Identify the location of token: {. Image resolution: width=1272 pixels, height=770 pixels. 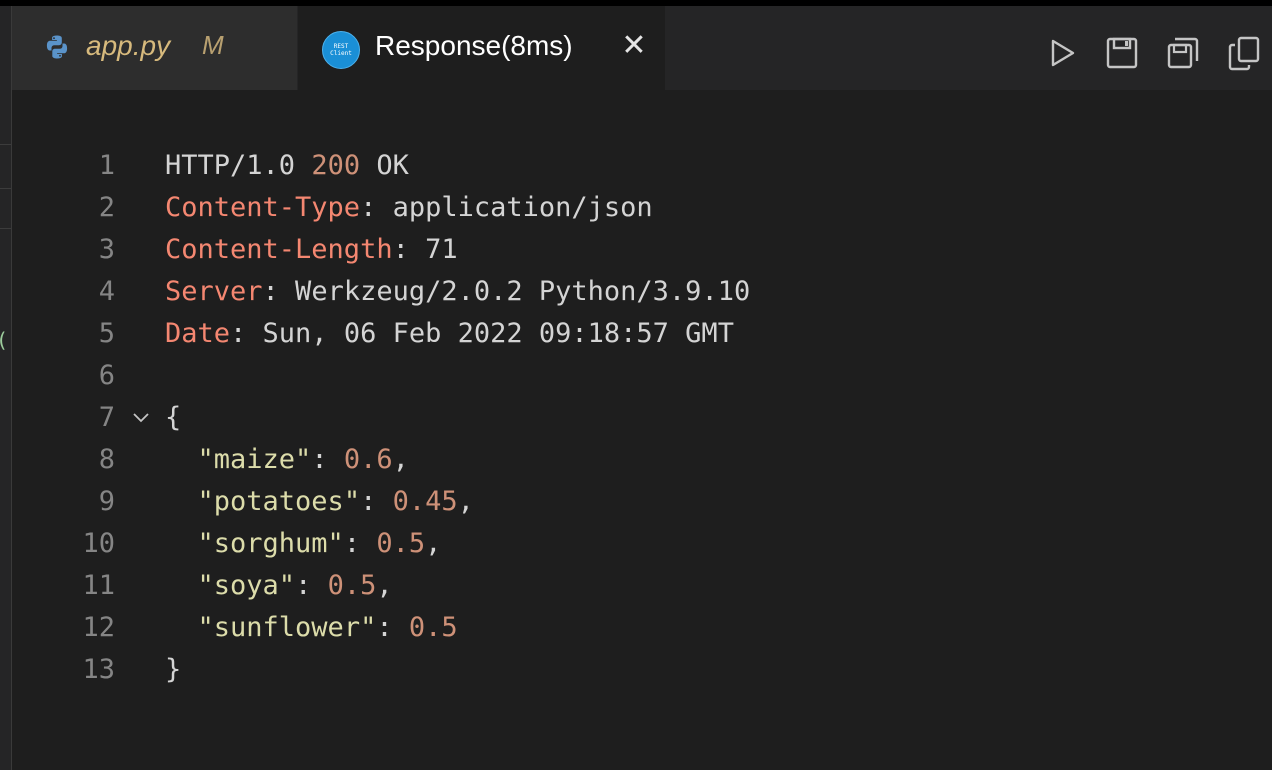
(173, 417).